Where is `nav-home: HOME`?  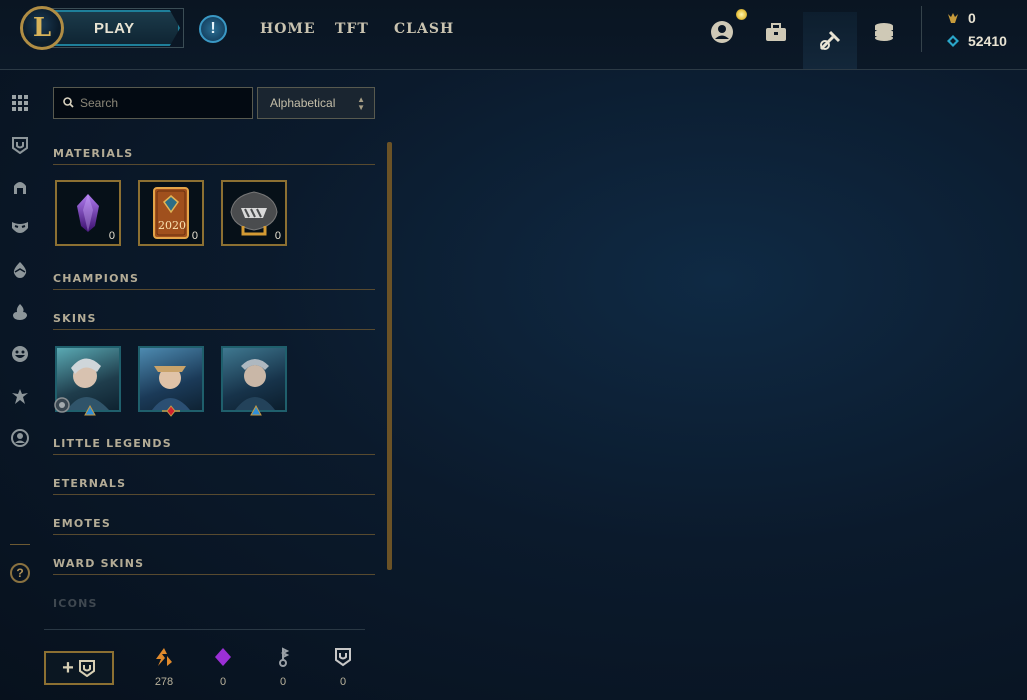 nav-home: HOME is located at coordinates (288, 29).